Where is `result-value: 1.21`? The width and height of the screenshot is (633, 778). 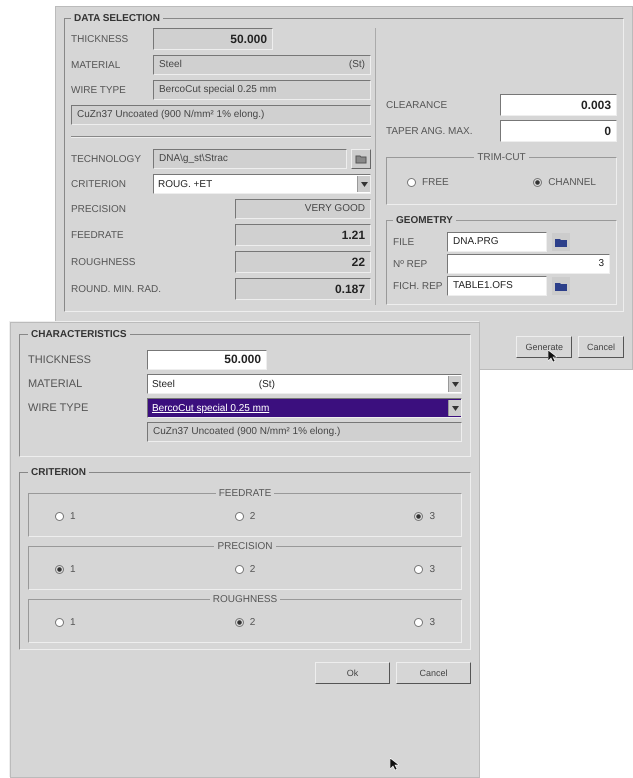
result-value: 1.21 is located at coordinates (303, 235).